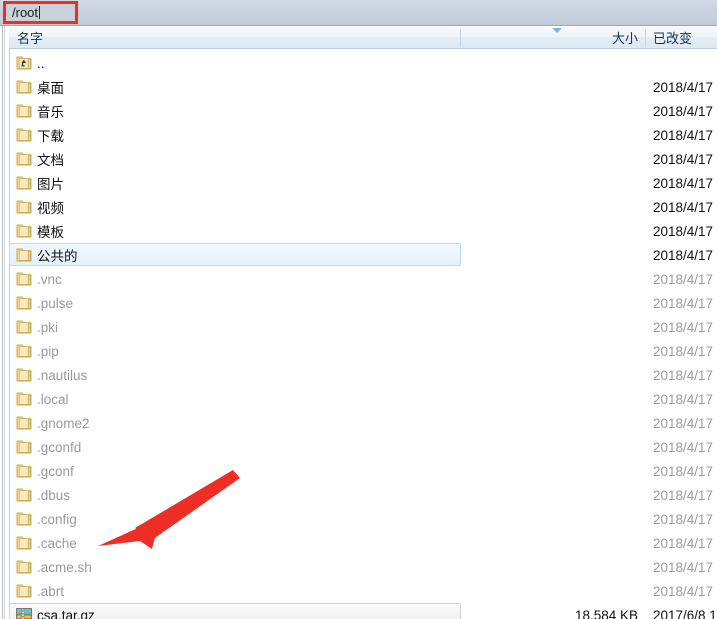 This screenshot has height=619, width=717. I want to click on file-name-label: 下载, so click(50, 136).